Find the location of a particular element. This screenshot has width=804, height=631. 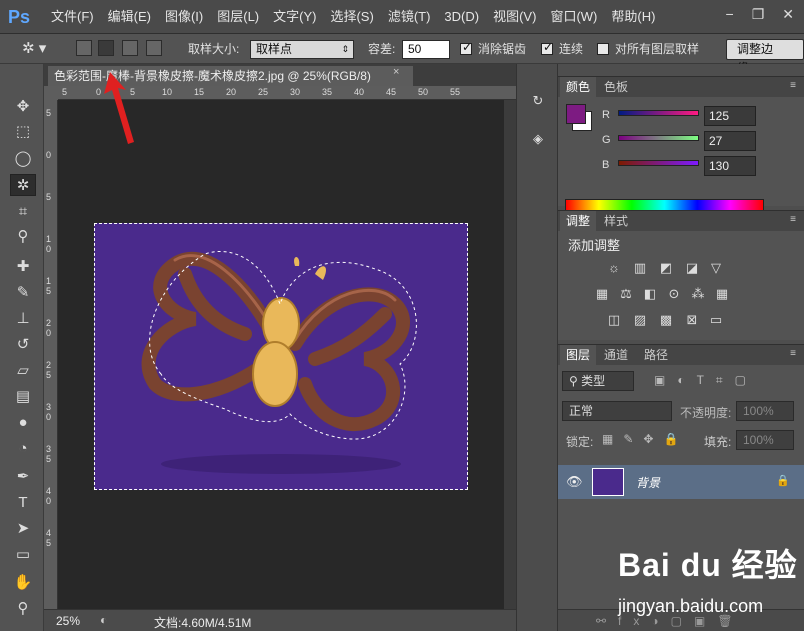

minimize-icon: − is located at coordinates (730, 14).